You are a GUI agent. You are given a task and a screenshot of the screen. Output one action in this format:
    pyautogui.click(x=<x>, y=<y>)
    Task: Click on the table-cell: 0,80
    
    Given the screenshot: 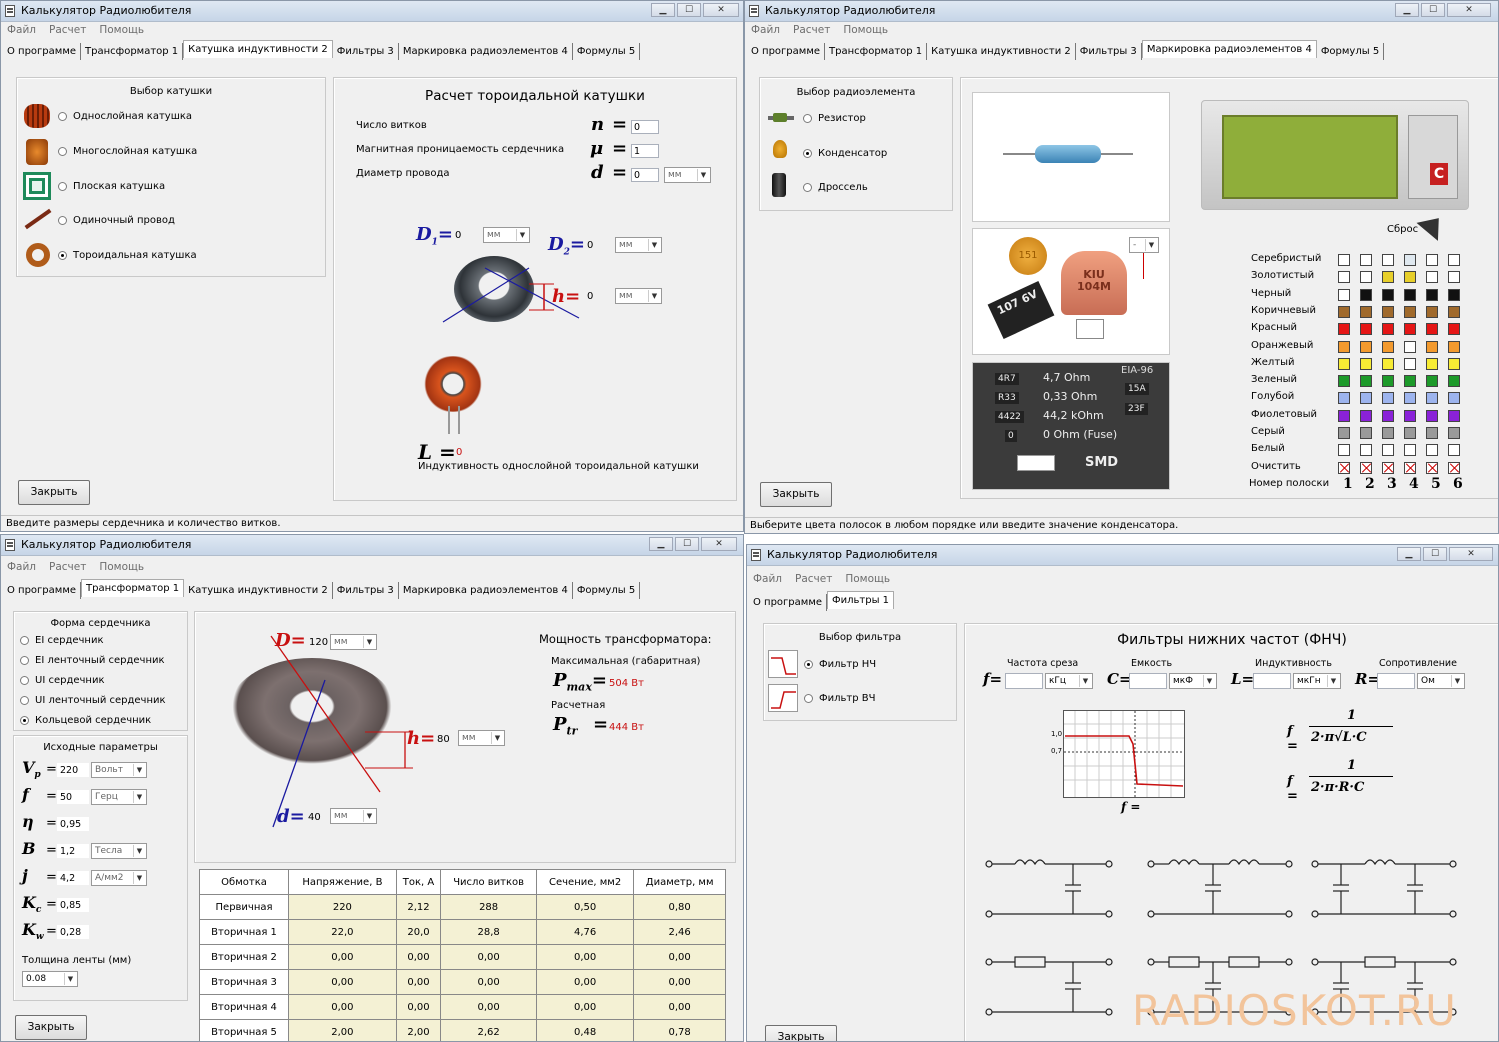 What is the action you would take?
    pyautogui.click(x=679, y=907)
    